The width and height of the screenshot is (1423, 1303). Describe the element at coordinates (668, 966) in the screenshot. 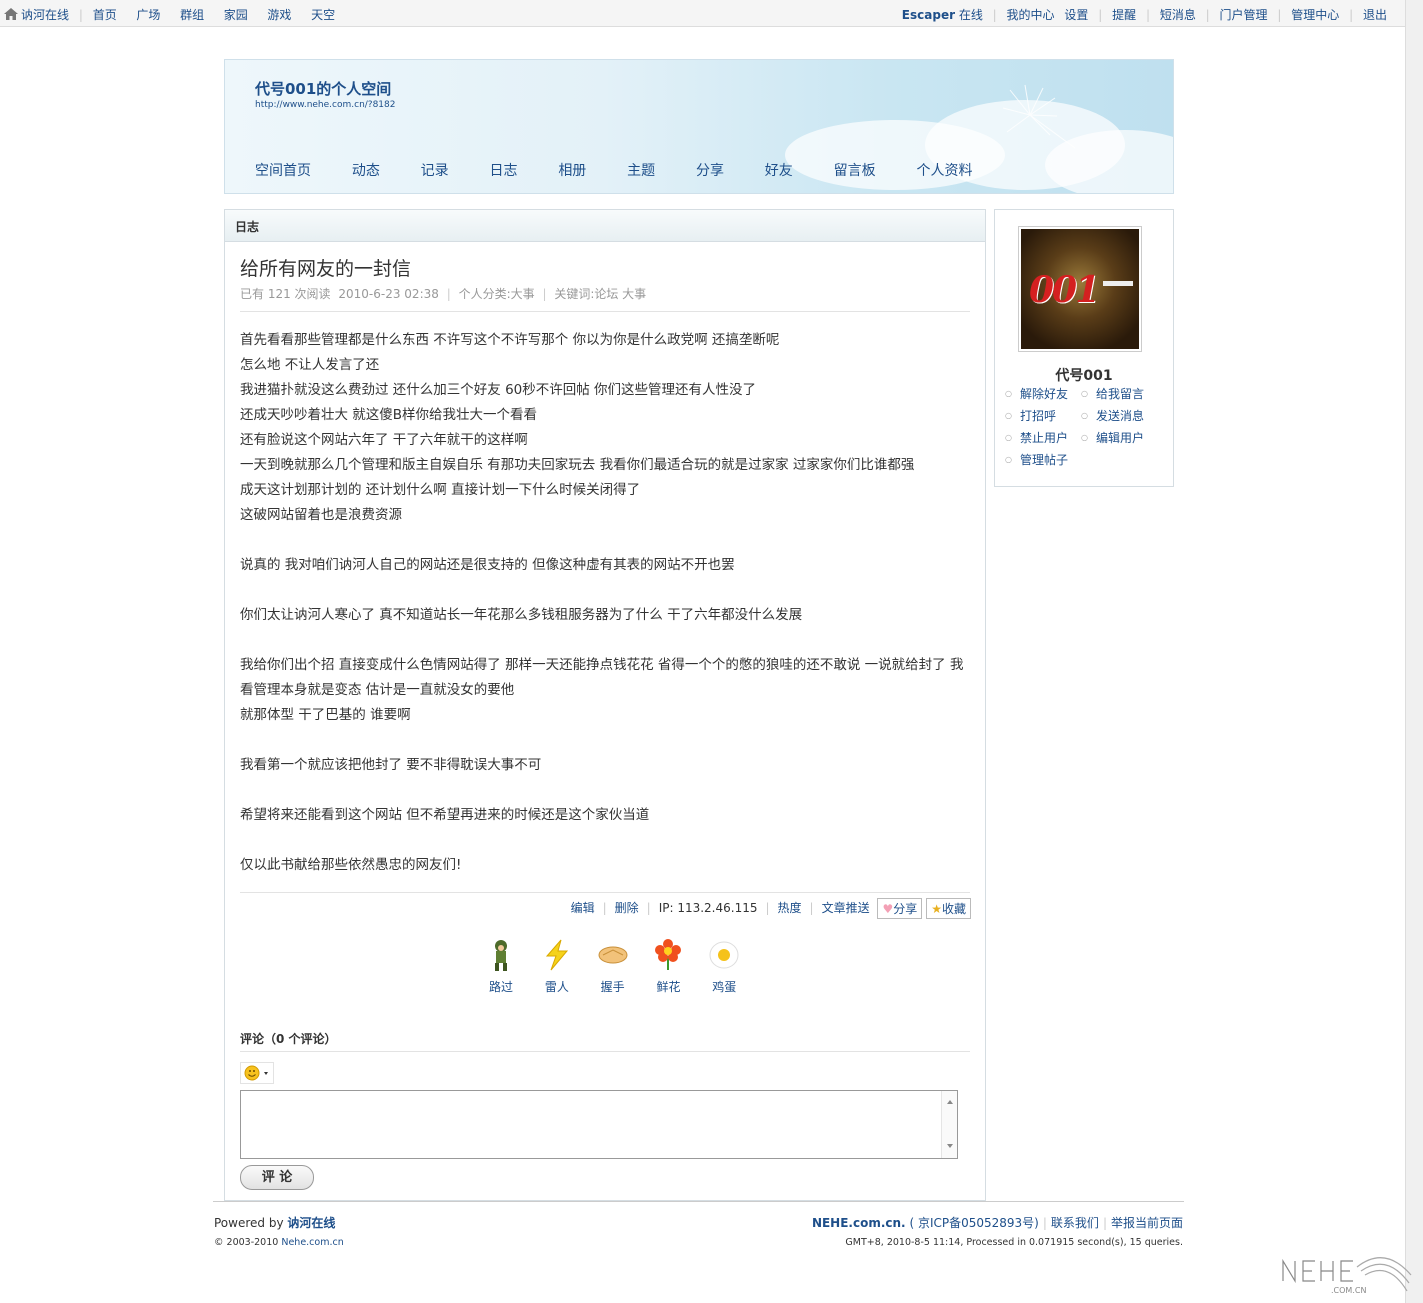

I see `reaction-flower: 鲜花` at that location.